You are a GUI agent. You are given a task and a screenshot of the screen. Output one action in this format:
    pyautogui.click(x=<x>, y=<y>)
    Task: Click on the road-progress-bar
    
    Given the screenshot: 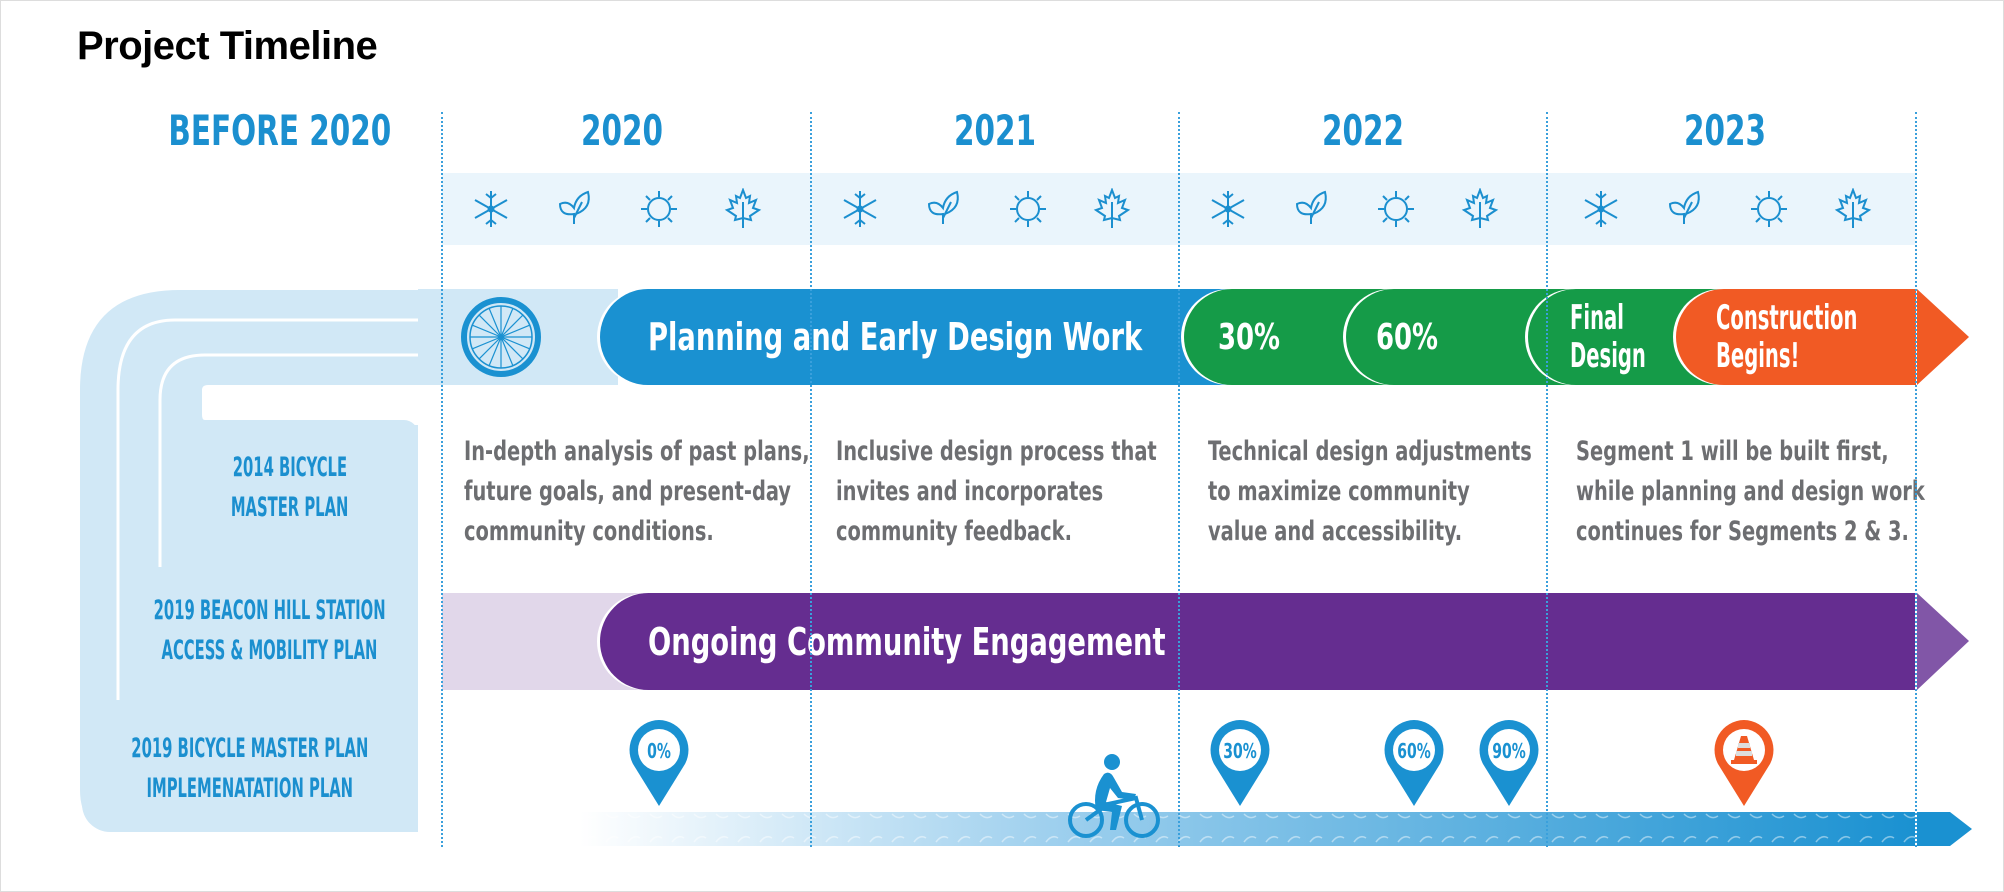 What is the action you would take?
    pyautogui.click(x=1276, y=829)
    